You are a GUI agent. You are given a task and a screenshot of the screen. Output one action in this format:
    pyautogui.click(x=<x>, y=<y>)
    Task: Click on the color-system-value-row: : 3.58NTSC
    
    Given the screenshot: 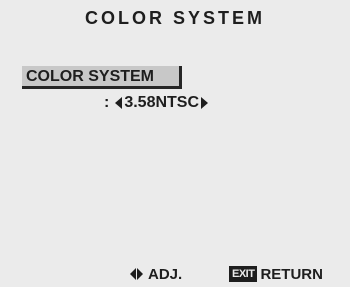 What is the action you would take?
    pyautogui.click(x=156, y=103)
    